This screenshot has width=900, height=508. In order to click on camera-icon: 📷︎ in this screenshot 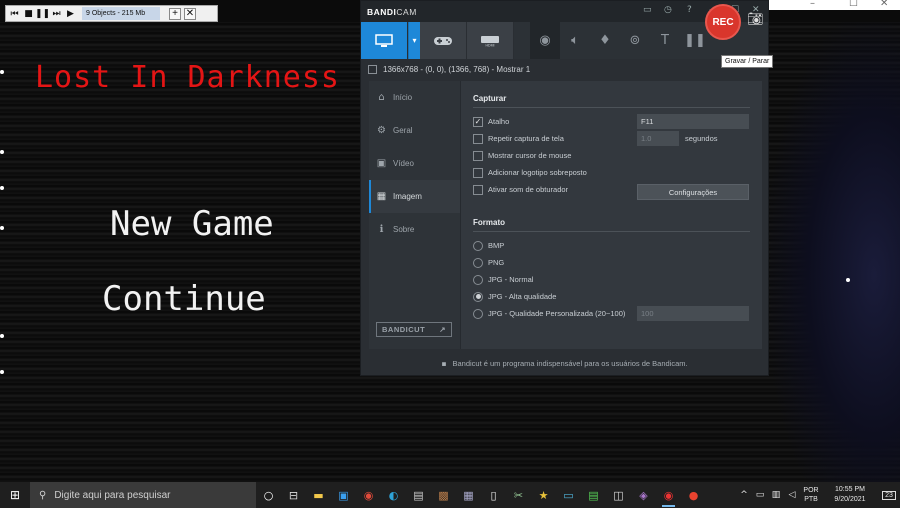, I will do `click(755, 19)`.